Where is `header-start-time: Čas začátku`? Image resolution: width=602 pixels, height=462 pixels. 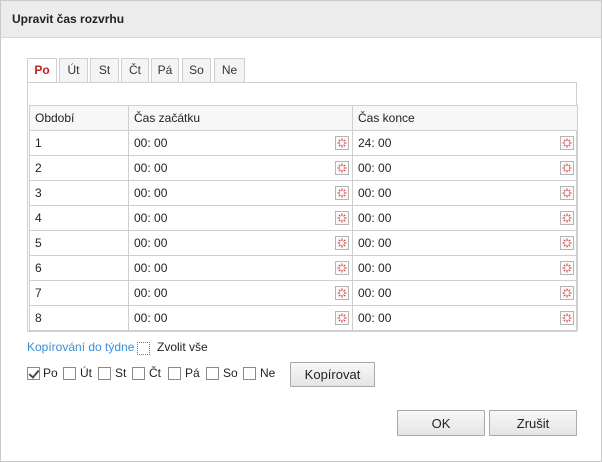 header-start-time: Čas začátku is located at coordinates (240, 118).